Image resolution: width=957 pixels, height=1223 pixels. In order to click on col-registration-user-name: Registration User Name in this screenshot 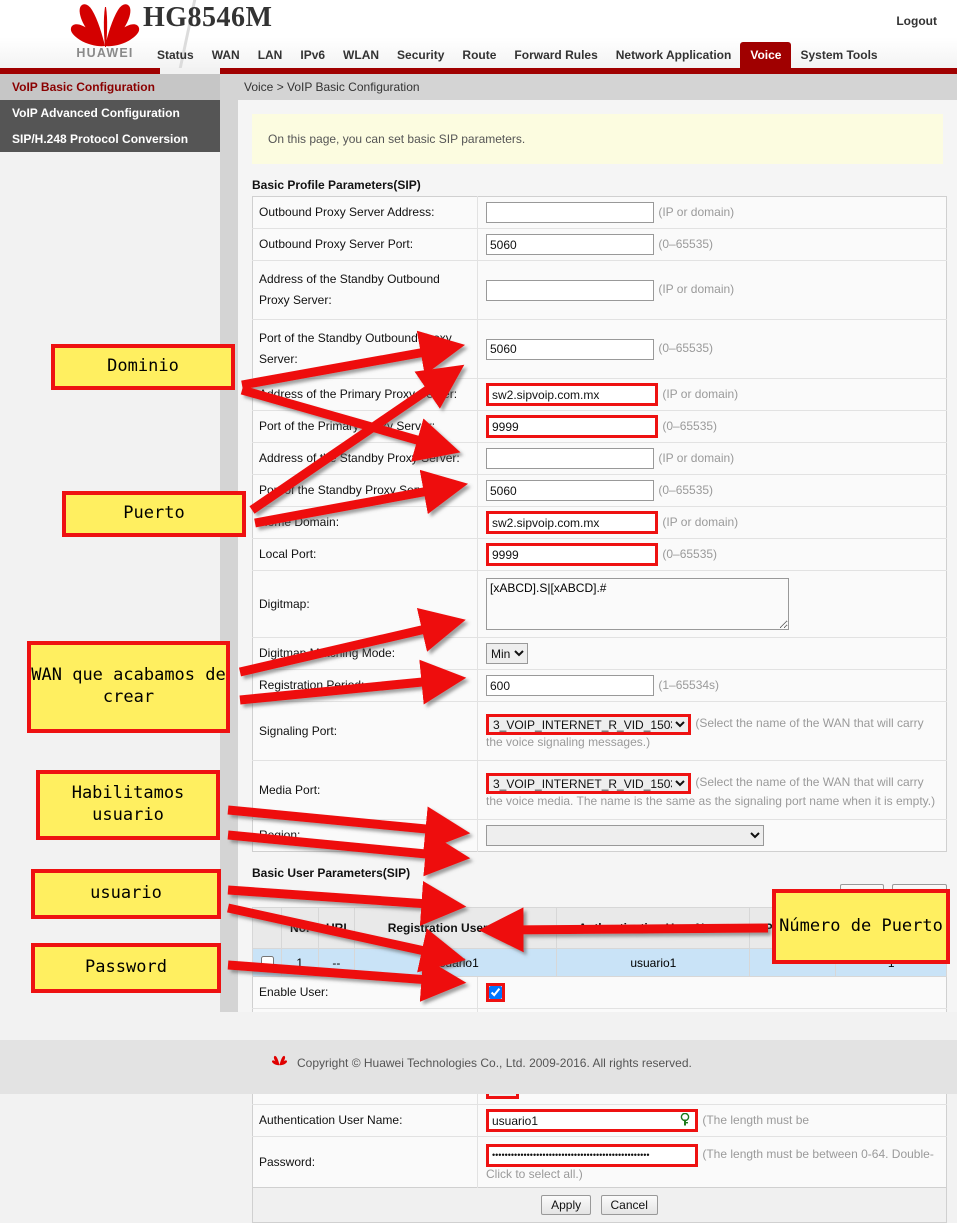, I will do `click(456, 928)`.